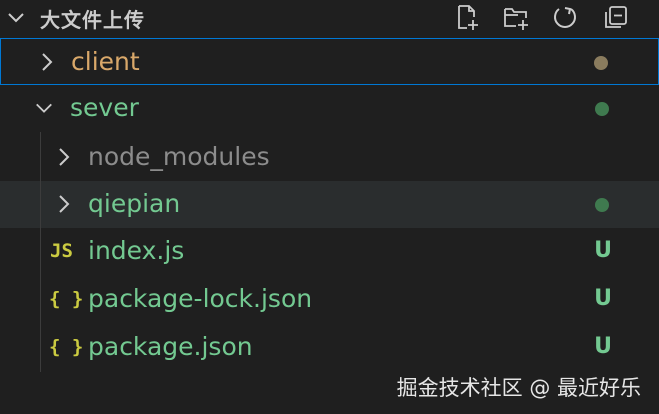 Image resolution: width=659 pixels, height=414 pixels. I want to click on tree-item-label: node_modules, so click(179, 156).